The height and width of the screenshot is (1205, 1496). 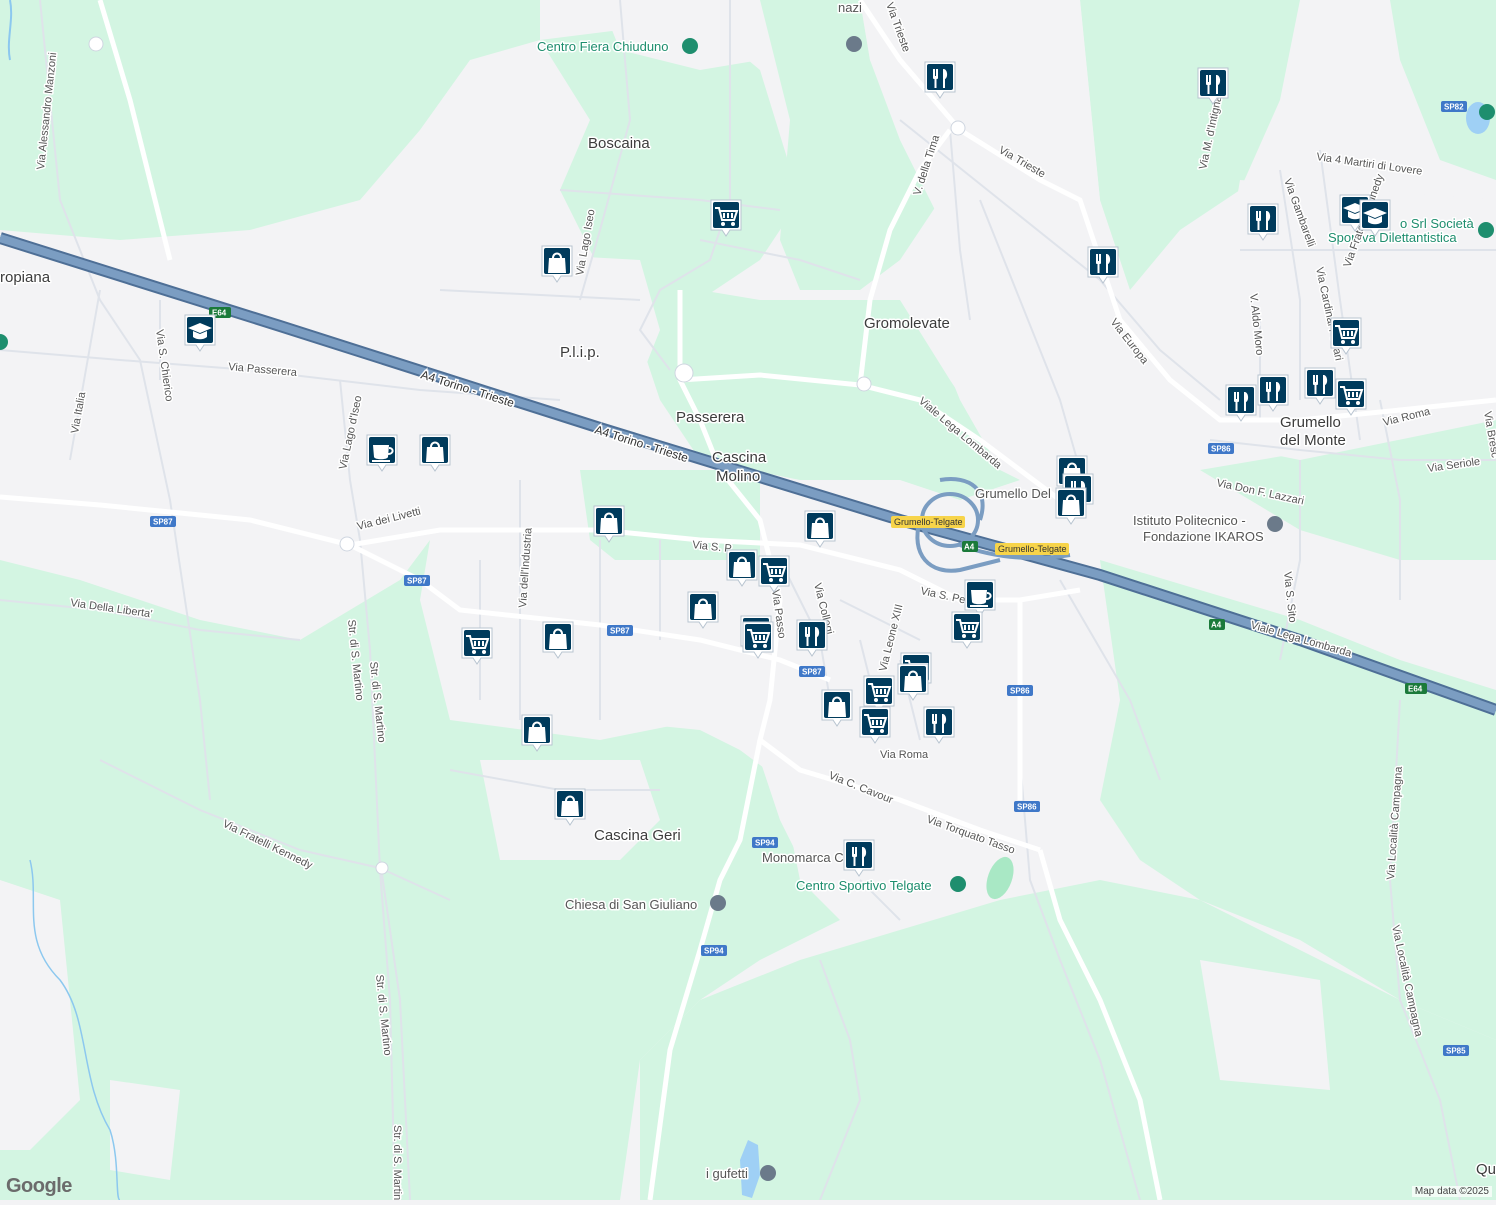 I want to click on poi-label-srl-1: o Srl Società, so click(x=1437, y=223).